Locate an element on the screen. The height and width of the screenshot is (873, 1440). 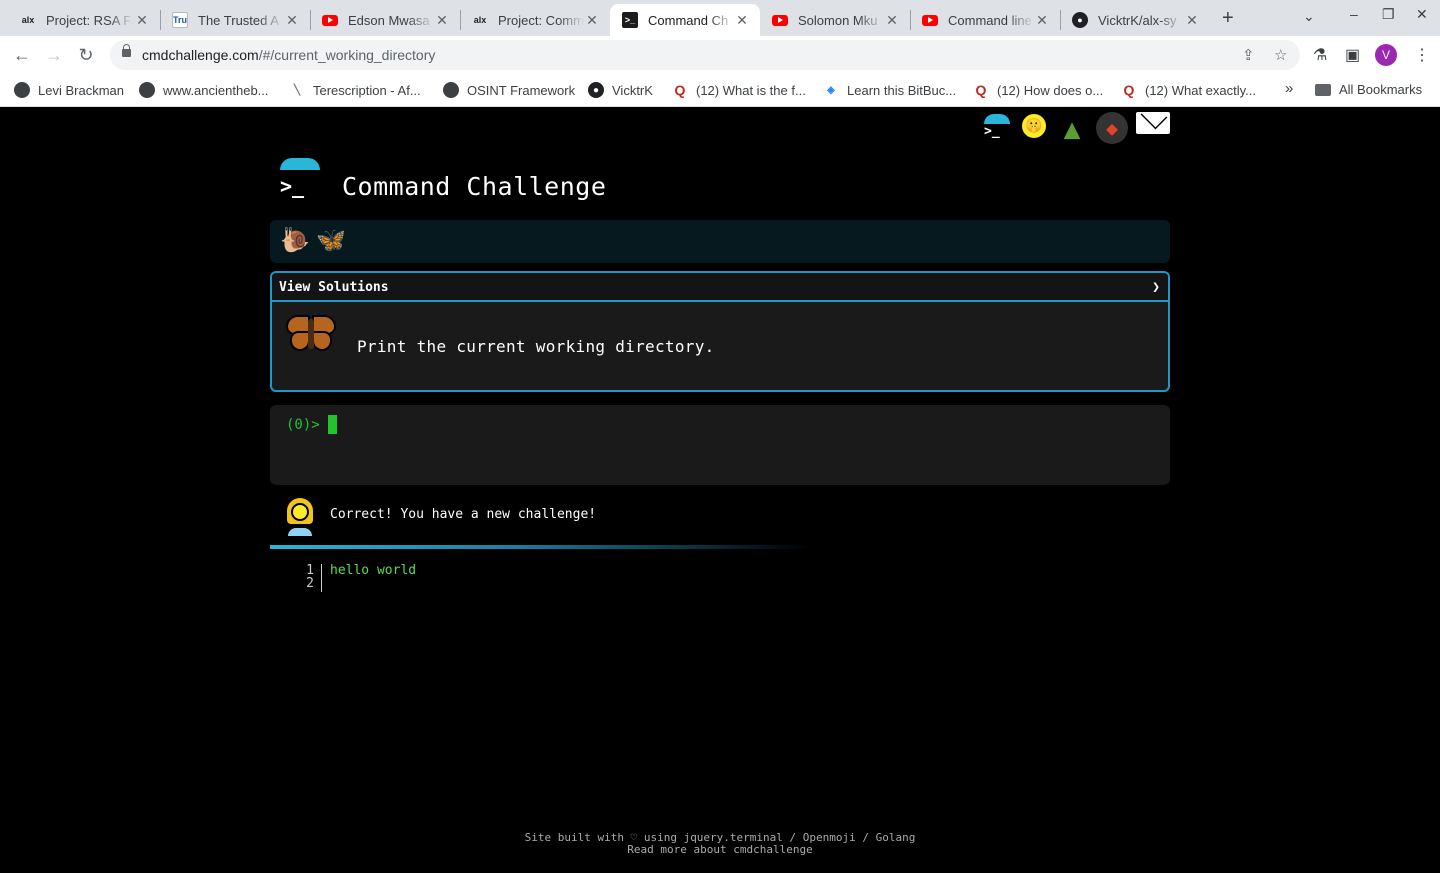
folder-icon is located at coordinates (1323, 89).